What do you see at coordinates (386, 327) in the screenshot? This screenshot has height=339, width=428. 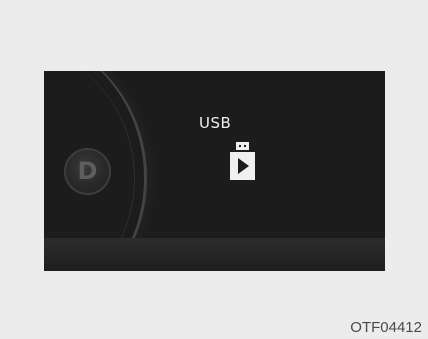 I see `figure-caption: OTF04412` at bounding box center [386, 327].